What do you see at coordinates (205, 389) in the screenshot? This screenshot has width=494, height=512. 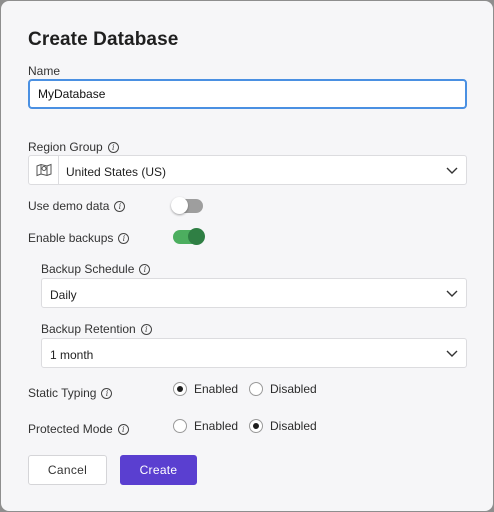 I see `static-typing-enabled-radio: Enabled` at bounding box center [205, 389].